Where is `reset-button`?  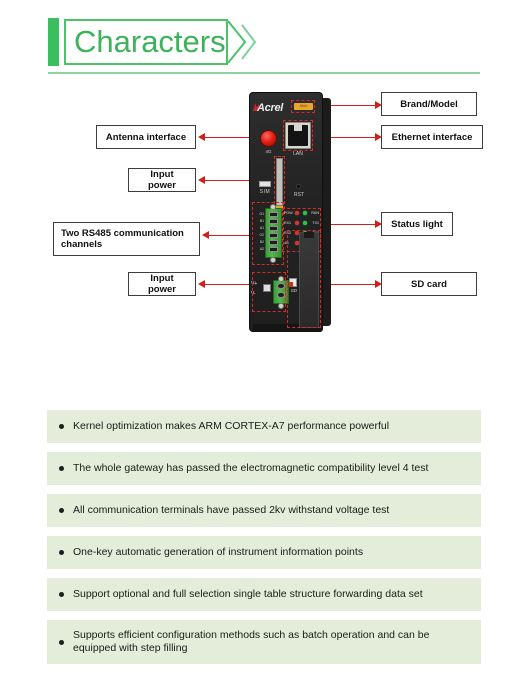 reset-button is located at coordinates (298, 186).